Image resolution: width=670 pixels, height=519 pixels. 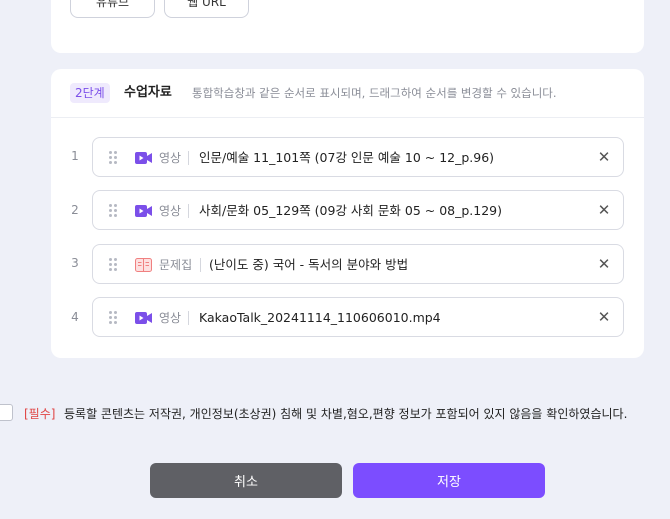 I want to click on step-badge: 2단계, so click(x=90, y=93).